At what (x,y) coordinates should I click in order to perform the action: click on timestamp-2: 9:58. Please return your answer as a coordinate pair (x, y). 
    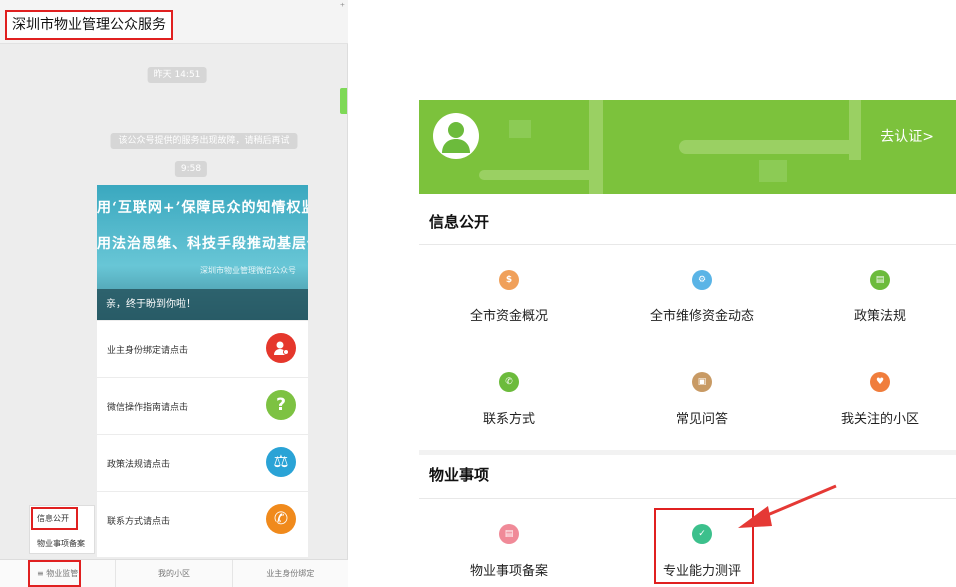
    Looking at the image, I should click on (191, 169).